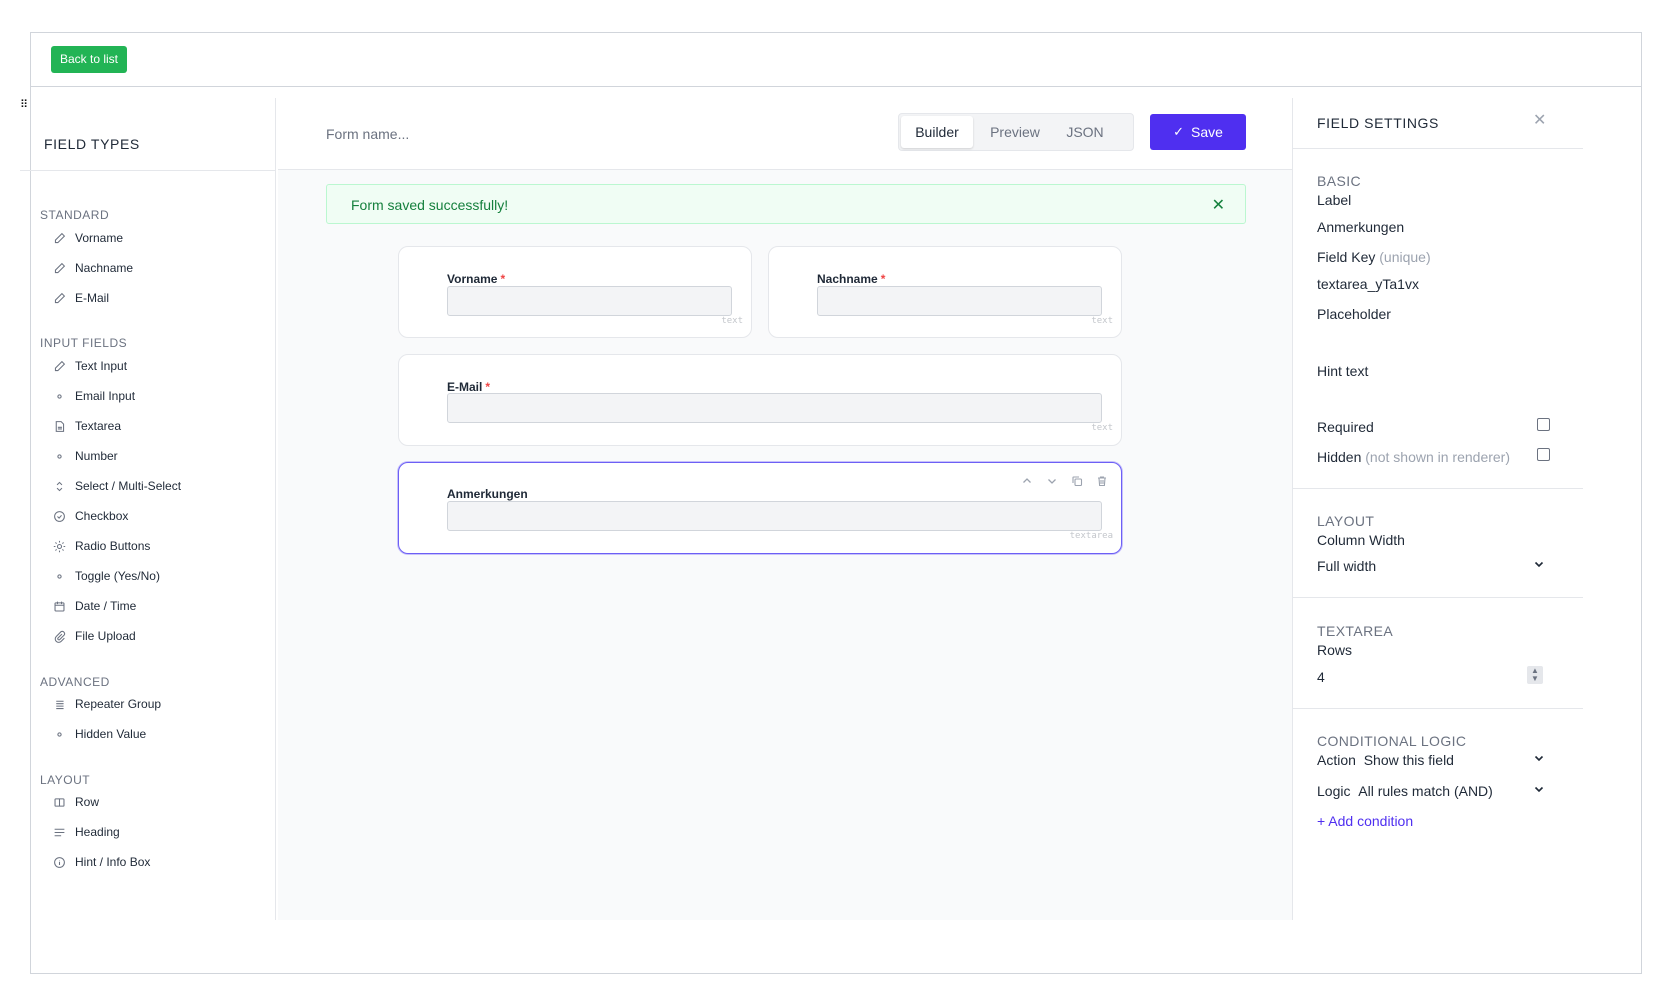 Image resolution: width=1664 pixels, height=994 pixels. Describe the element at coordinates (26, 105) in the screenshot. I see `drag-grip-icon: ⠿` at that location.